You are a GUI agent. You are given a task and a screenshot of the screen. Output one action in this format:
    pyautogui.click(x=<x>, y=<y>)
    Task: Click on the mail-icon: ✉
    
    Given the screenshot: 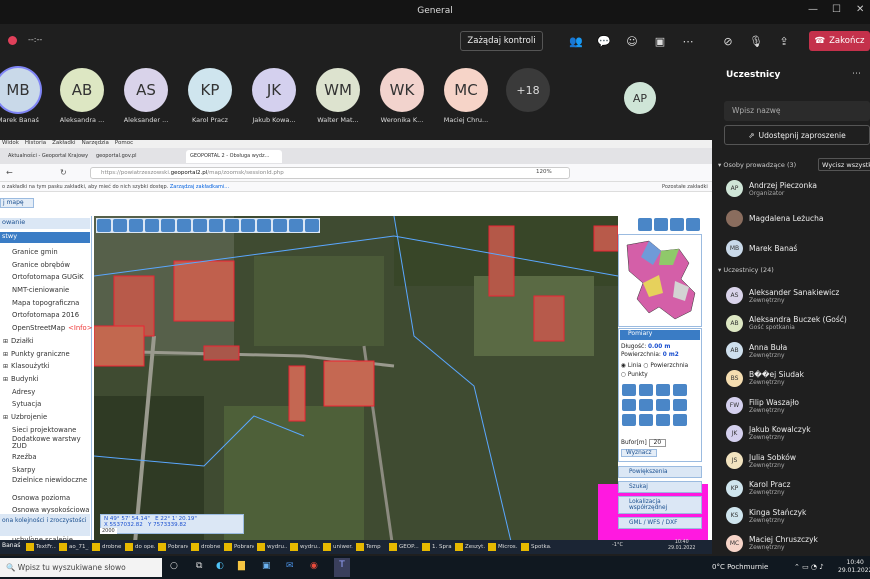 What is the action you would take?
    pyautogui.click(x=290, y=566)
    